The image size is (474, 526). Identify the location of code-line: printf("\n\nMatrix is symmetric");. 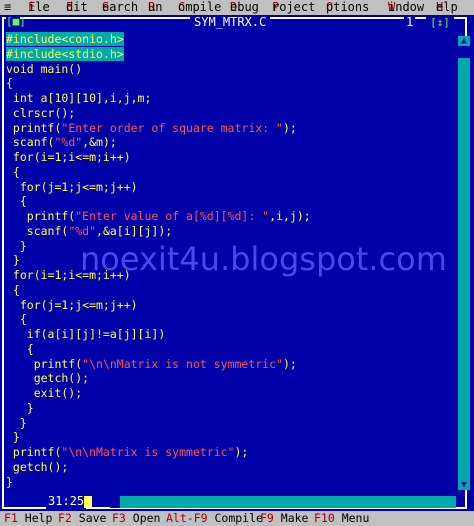
(127, 452).